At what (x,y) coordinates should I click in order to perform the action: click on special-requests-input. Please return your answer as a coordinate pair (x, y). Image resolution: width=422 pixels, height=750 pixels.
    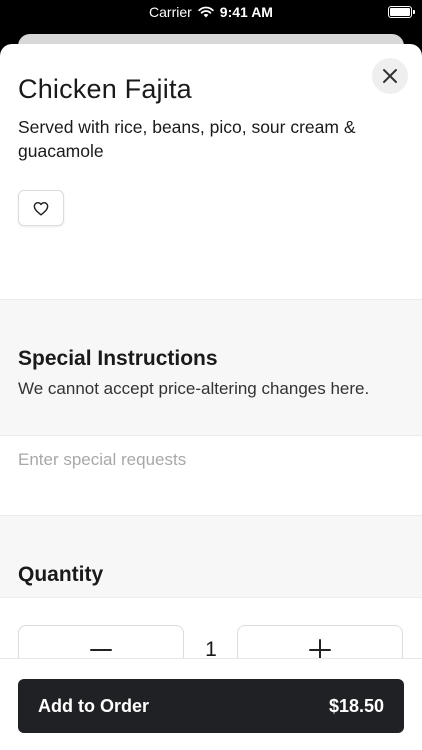
    Looking at the image, I should click on (211, 476).